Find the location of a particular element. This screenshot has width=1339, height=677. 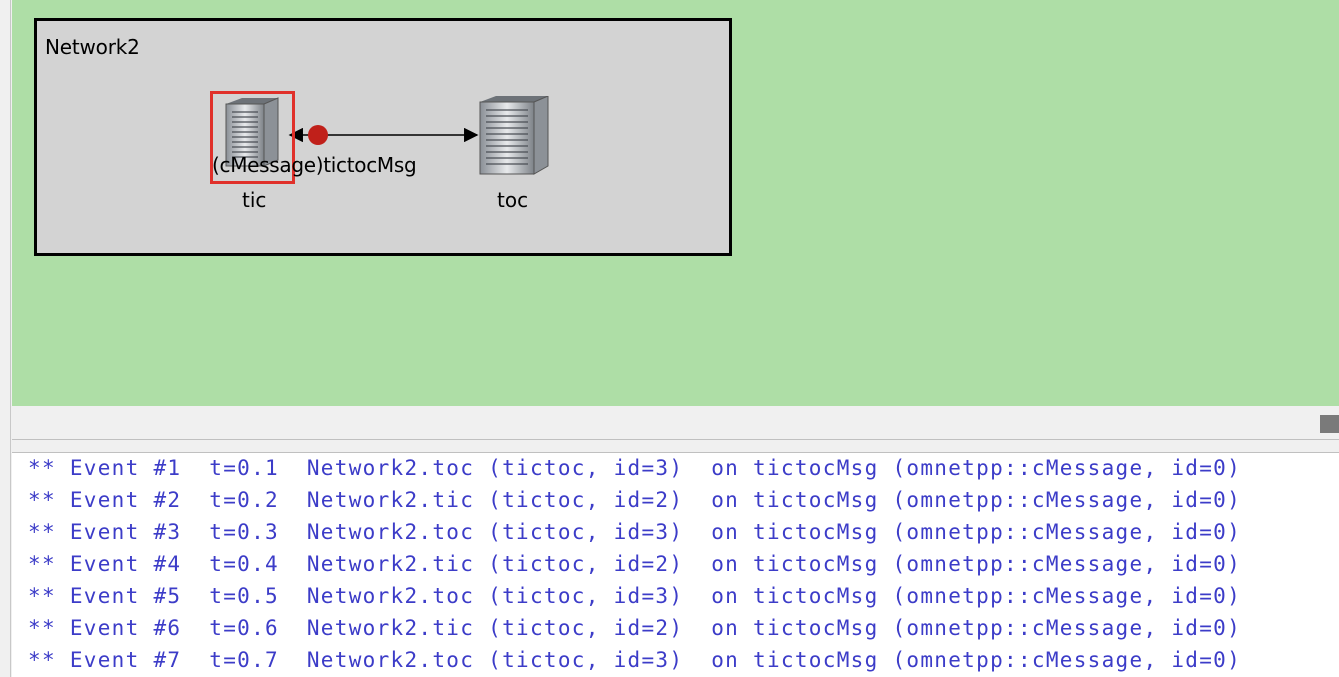

message-label: (cMessage)tictocMsg is located at coordinates (314, 165).